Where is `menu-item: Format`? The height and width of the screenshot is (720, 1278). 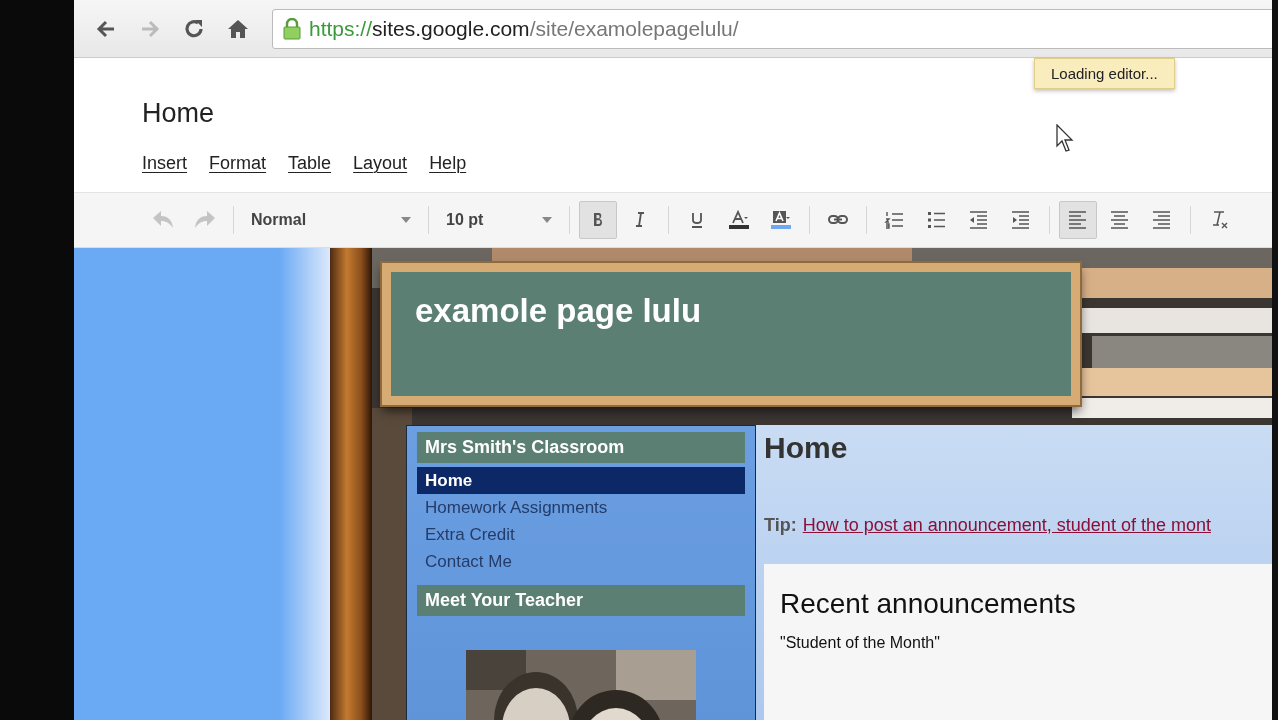
menu-item: Format is located at coordinates (238, 163).